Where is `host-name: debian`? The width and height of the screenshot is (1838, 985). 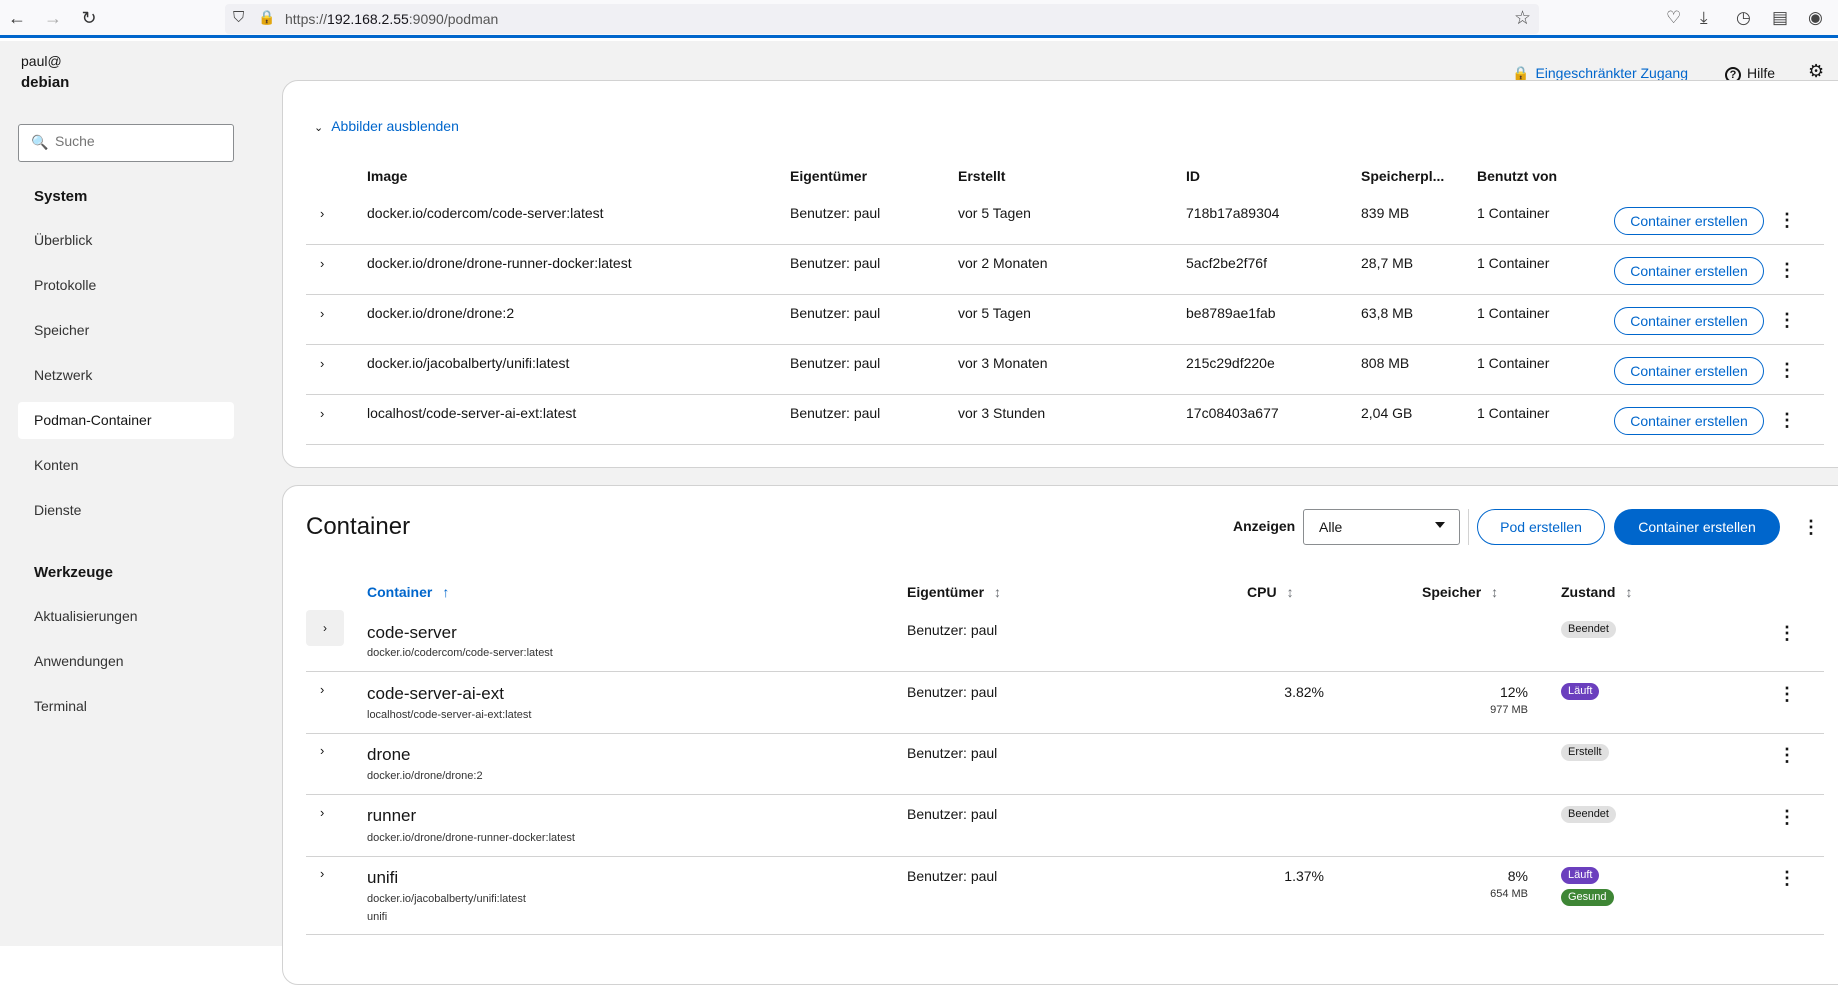 host-name: debian is located at coordinates (45, 82).